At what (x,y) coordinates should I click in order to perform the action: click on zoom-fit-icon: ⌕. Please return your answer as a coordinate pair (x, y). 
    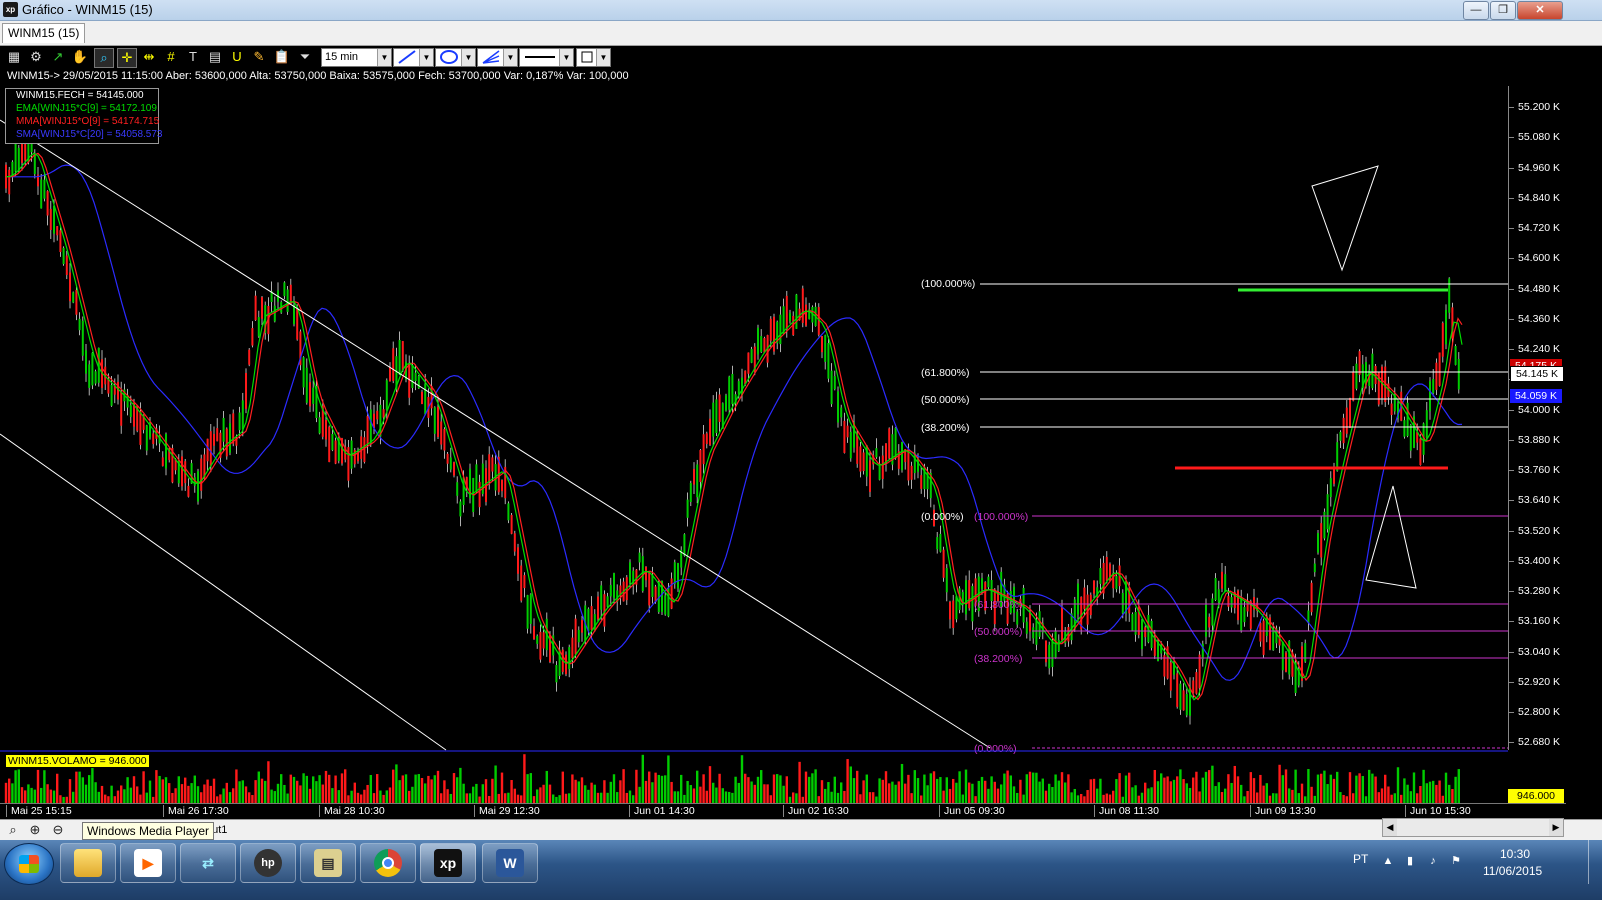
    Looking at the image, I should click on (13, 830).